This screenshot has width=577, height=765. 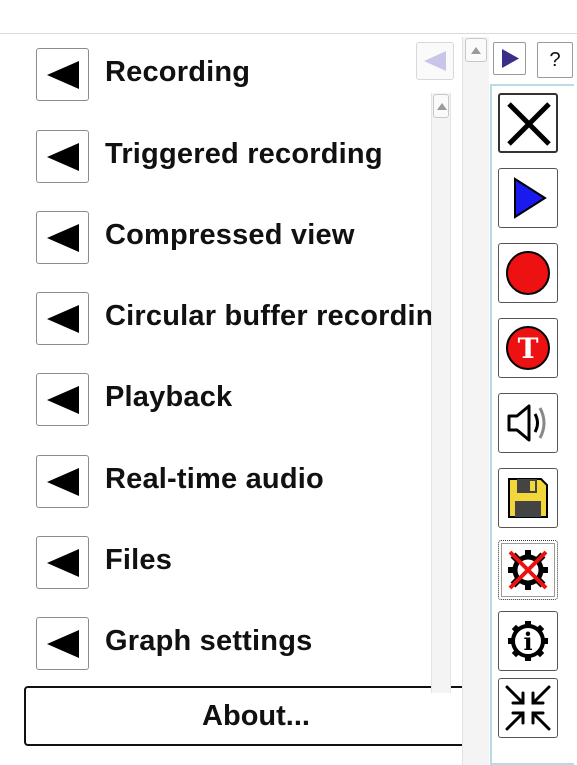 I want to click on menu-item-real-time-audio: Real-time audio, so click(x=236, y=483).